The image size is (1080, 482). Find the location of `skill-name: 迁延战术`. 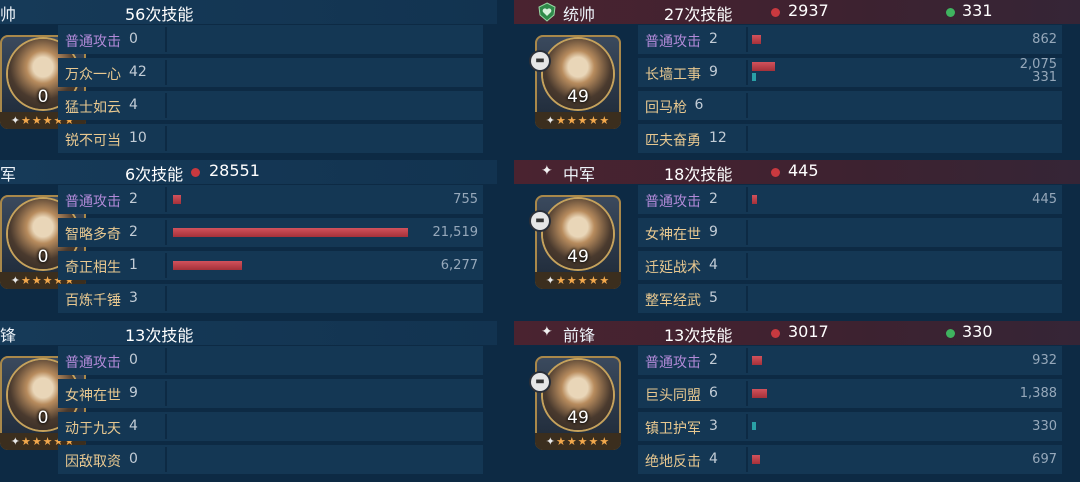

skill-name: 迁延战术 is located at coordinates (673, 268).